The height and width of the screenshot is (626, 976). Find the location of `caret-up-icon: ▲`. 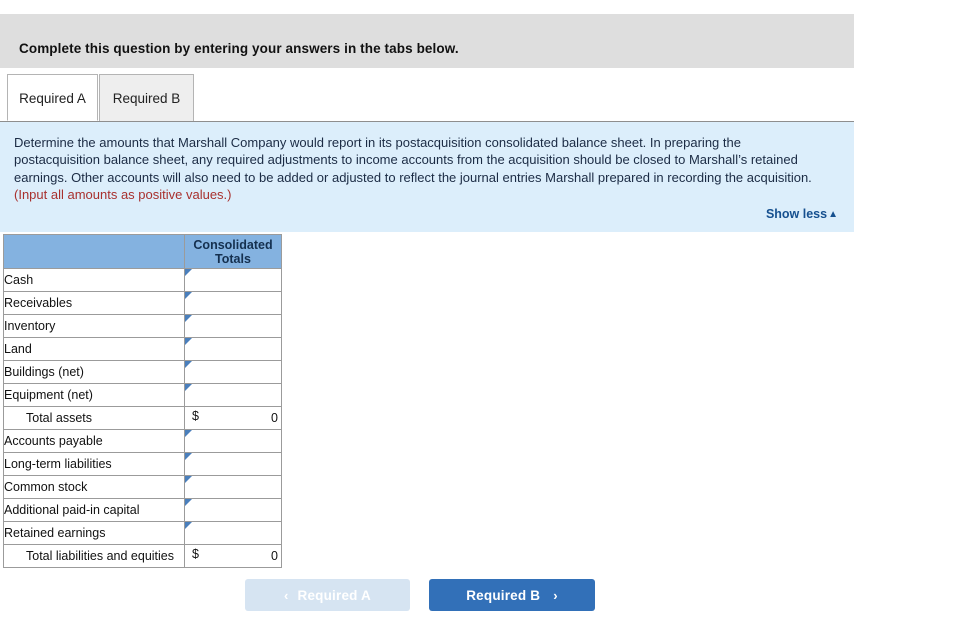

caret-up-icon: ▲ is located at coordinates (833, 214).